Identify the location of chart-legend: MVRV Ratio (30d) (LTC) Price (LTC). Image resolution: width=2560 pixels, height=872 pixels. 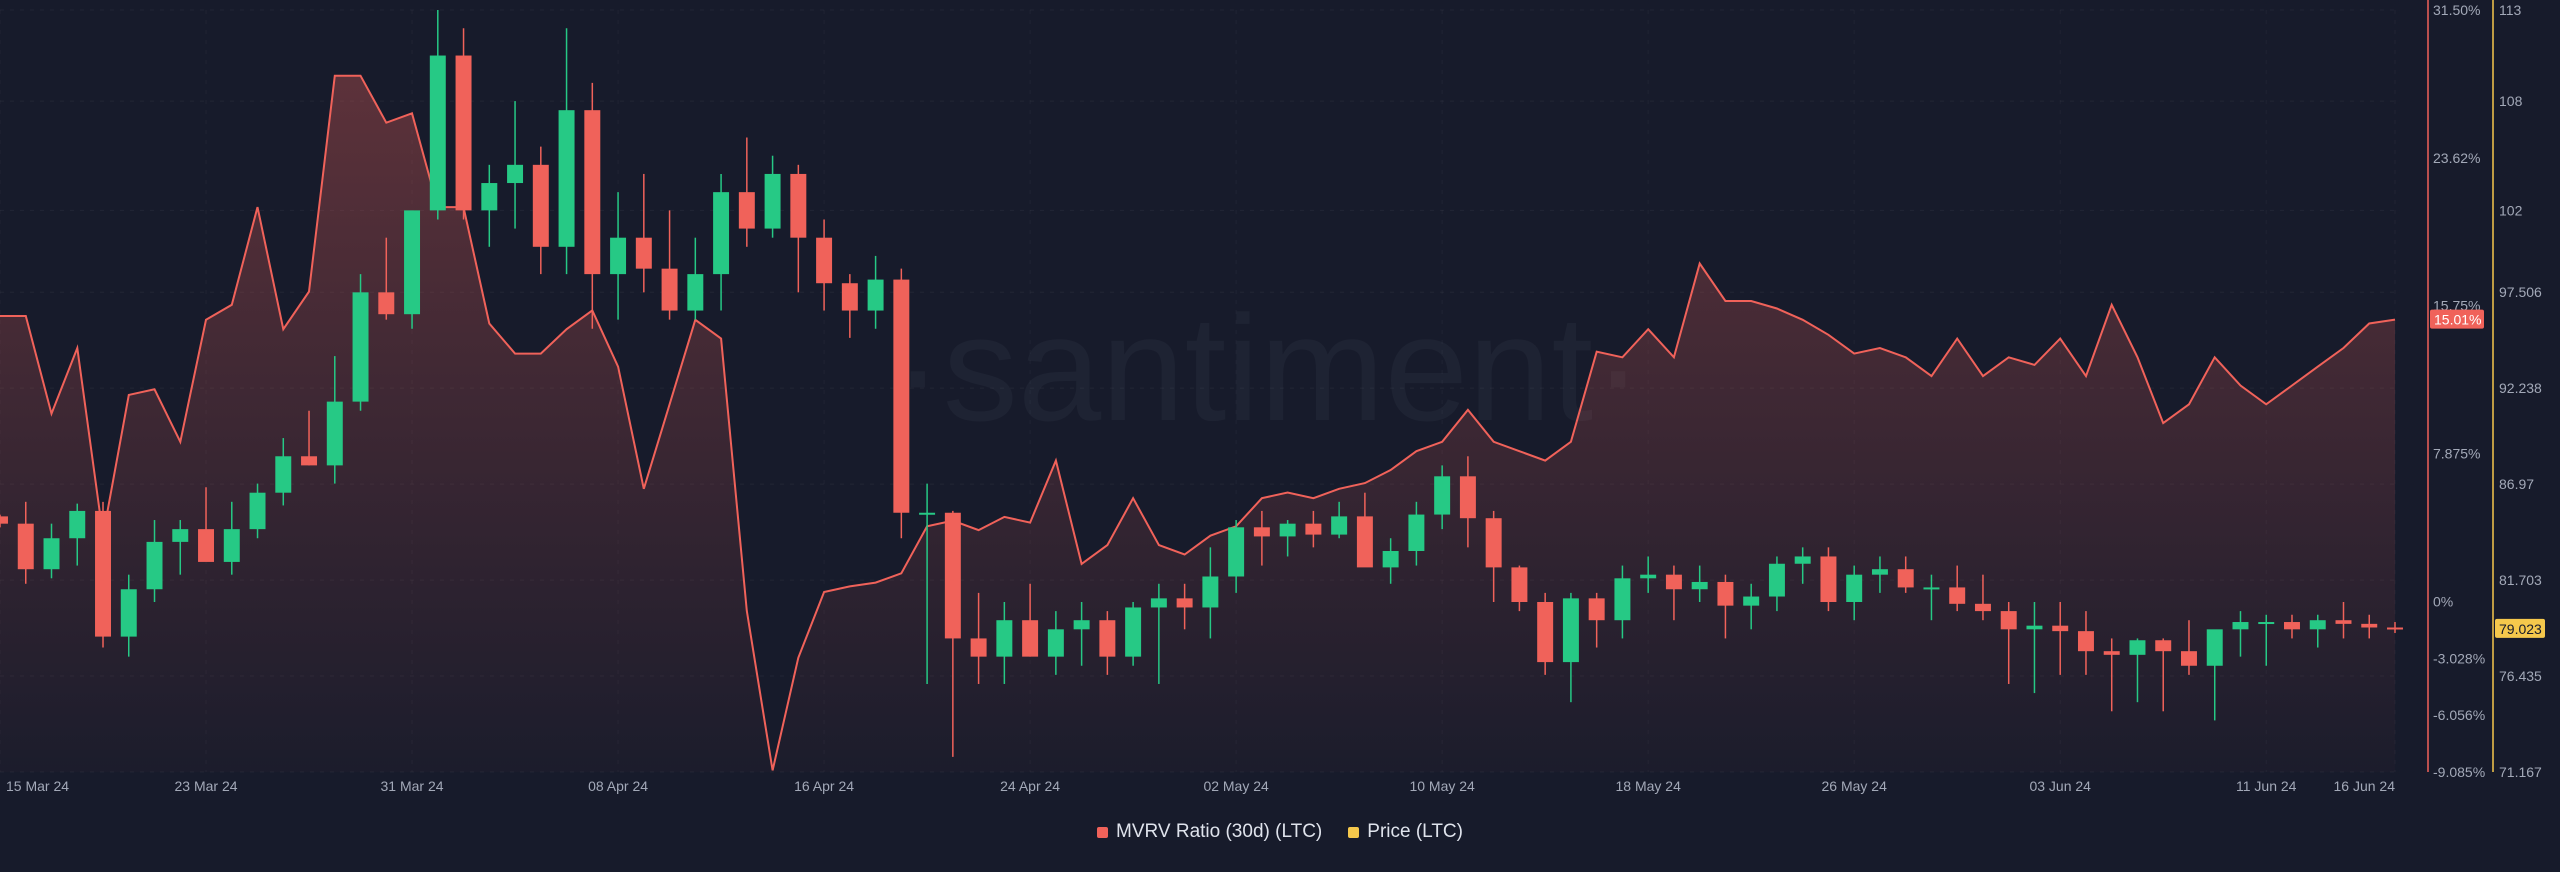
(1280, 832).